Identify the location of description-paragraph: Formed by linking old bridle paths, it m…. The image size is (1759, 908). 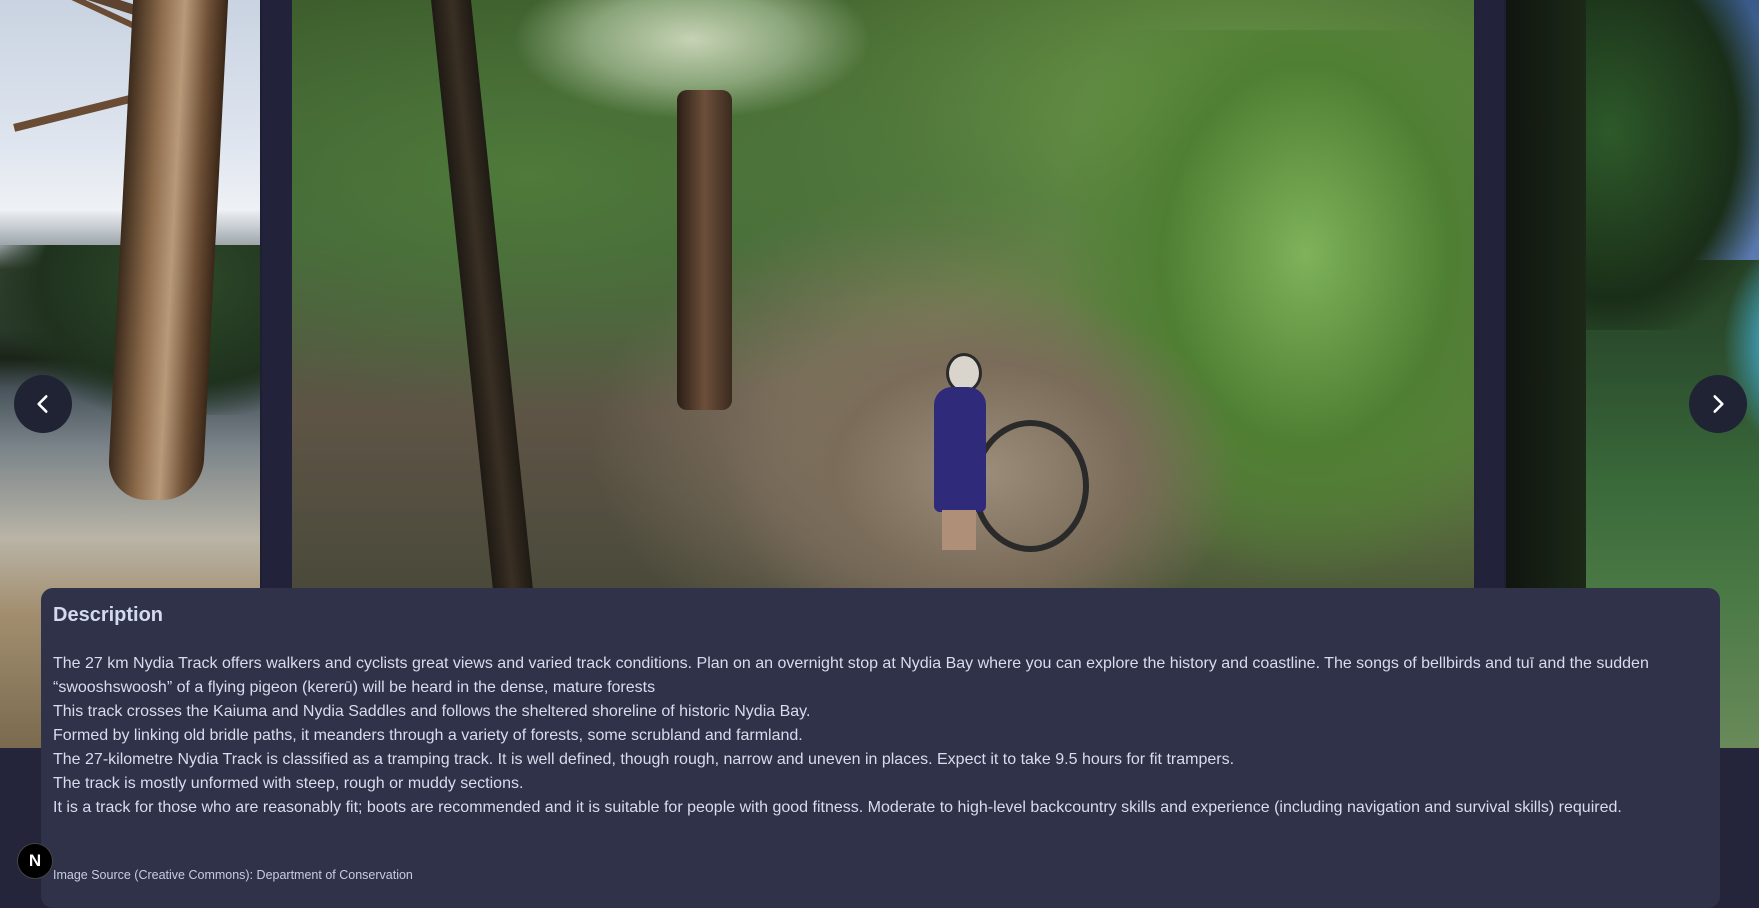
(428, 735).